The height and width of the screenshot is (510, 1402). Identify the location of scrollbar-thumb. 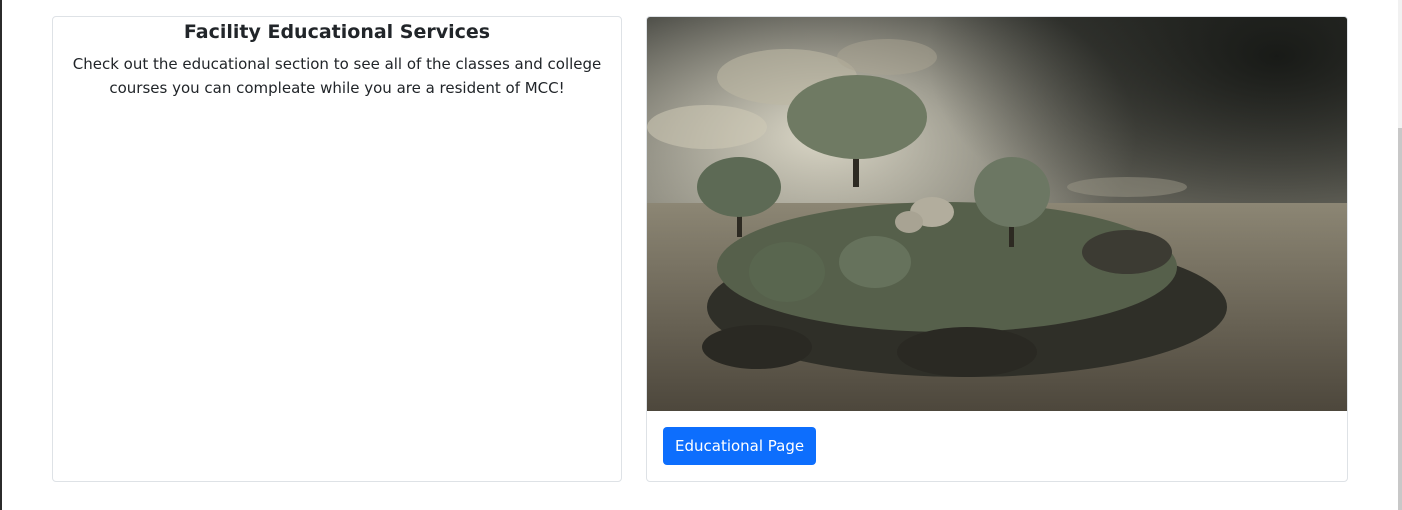
(1400, 319).